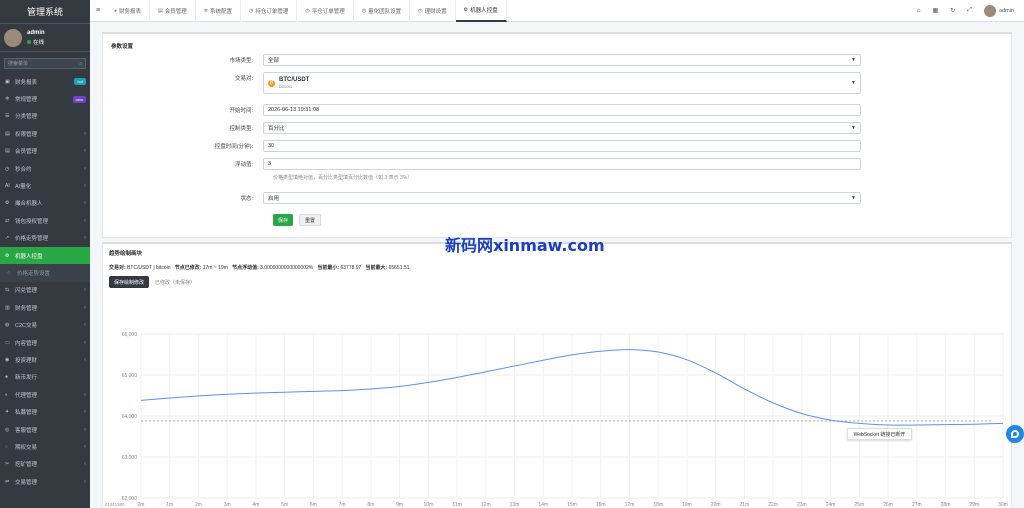 This screenshot has height=508, width=1024. I want to click on sidebar-item: ● 新币发行, so click(45, 377).